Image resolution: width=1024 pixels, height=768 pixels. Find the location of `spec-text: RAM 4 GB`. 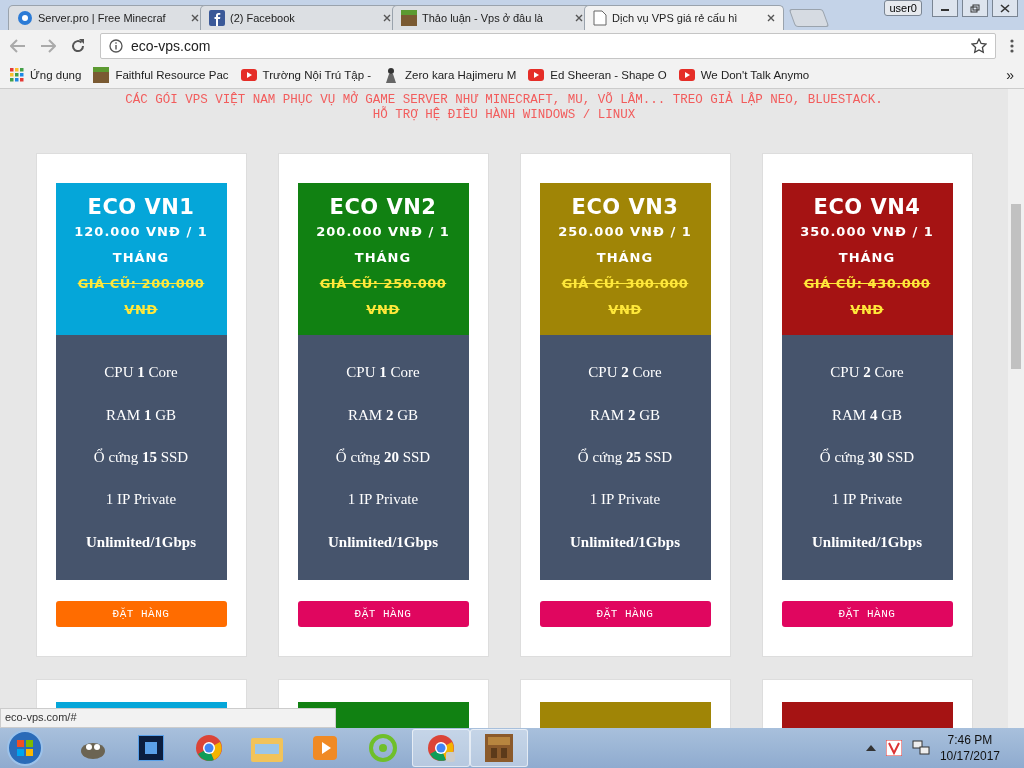

spec-text: RAM 4 GB is located at coordinates (867, 415).